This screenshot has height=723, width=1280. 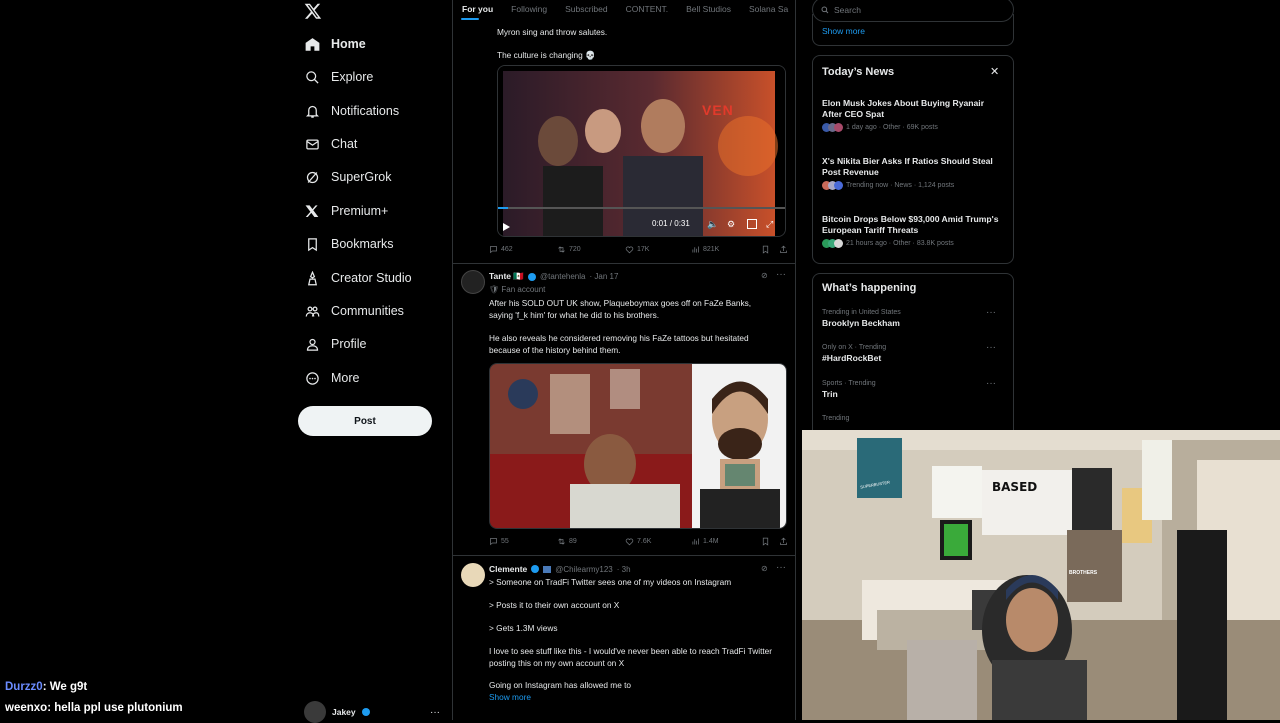 I want to click on trend-item: Sports · Trending Trin ···, so click(x=913, y=389).